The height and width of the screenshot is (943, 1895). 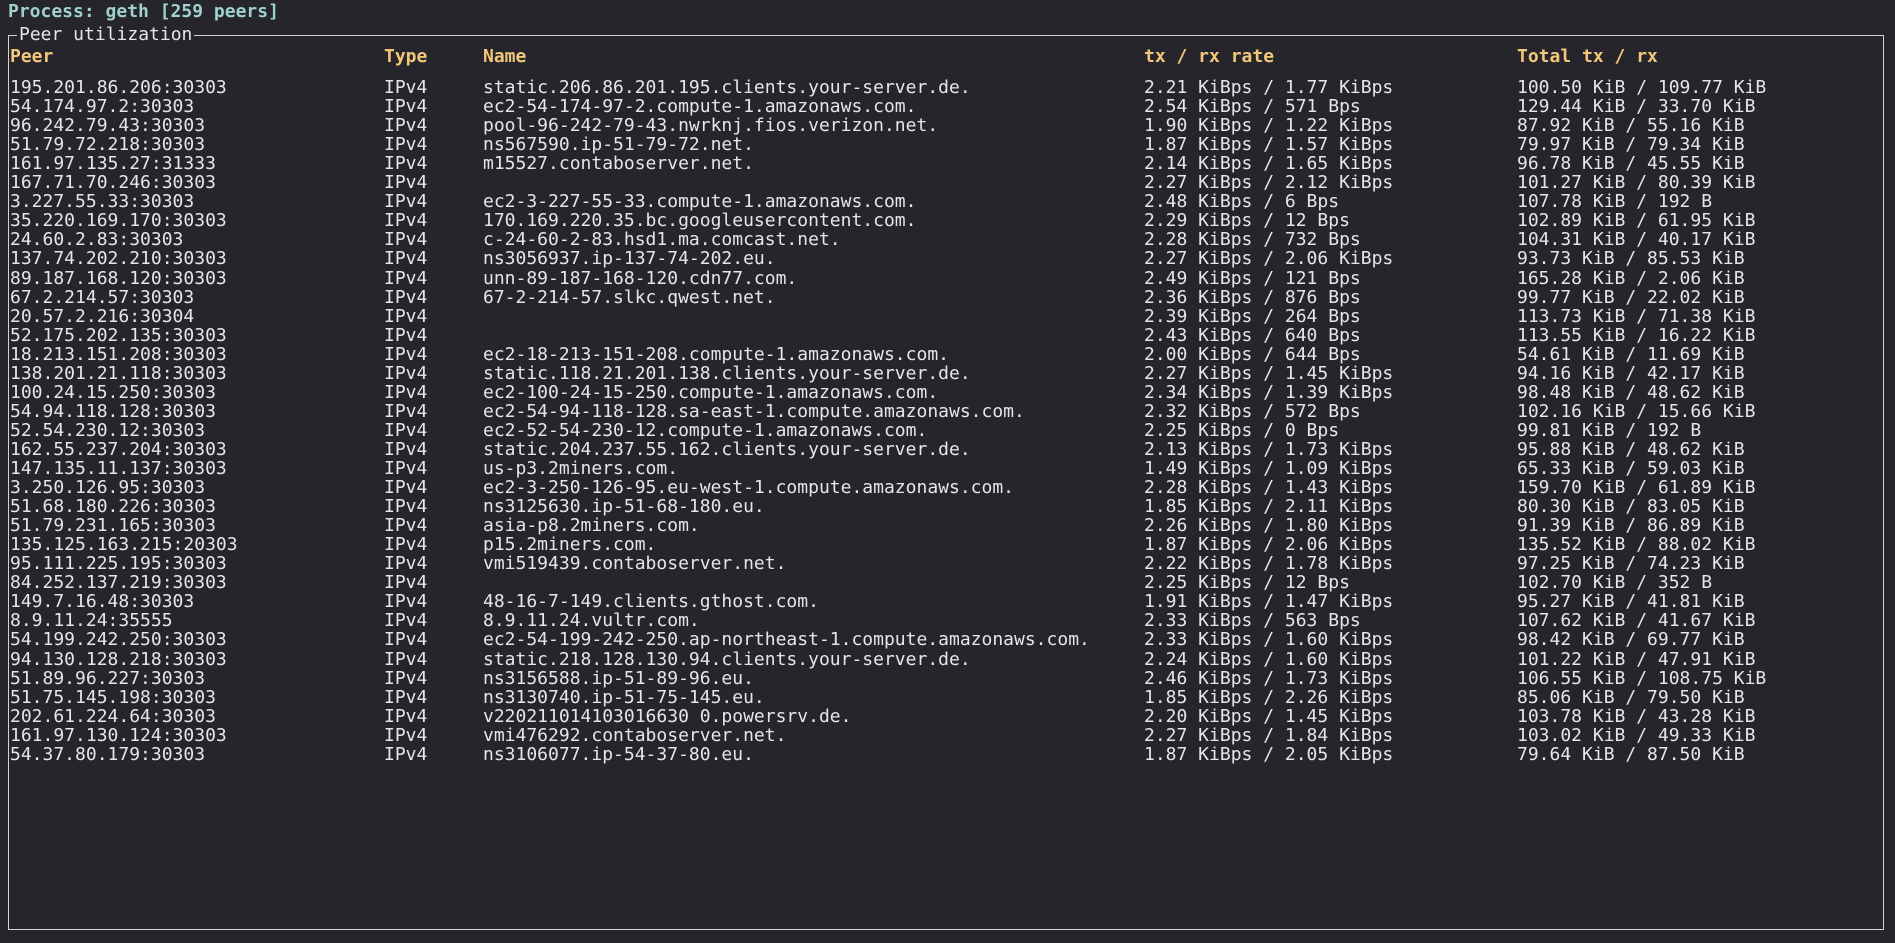 I want to click on name-cell: m15527.contaboserver.net., so click(x=618, y=164).